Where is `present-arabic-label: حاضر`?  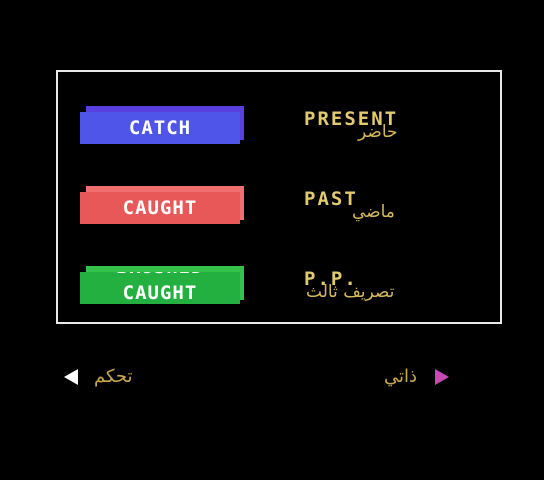 present-arabic-label: حاضر is located at coordinates (378, 132).